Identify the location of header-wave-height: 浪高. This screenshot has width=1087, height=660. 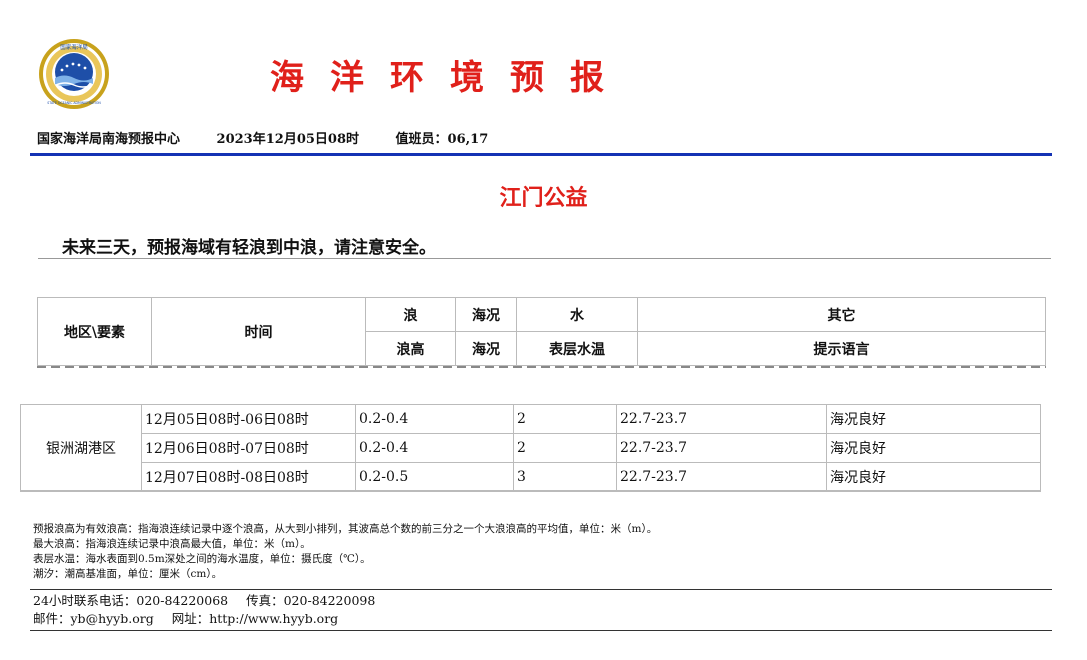
(410, 348).